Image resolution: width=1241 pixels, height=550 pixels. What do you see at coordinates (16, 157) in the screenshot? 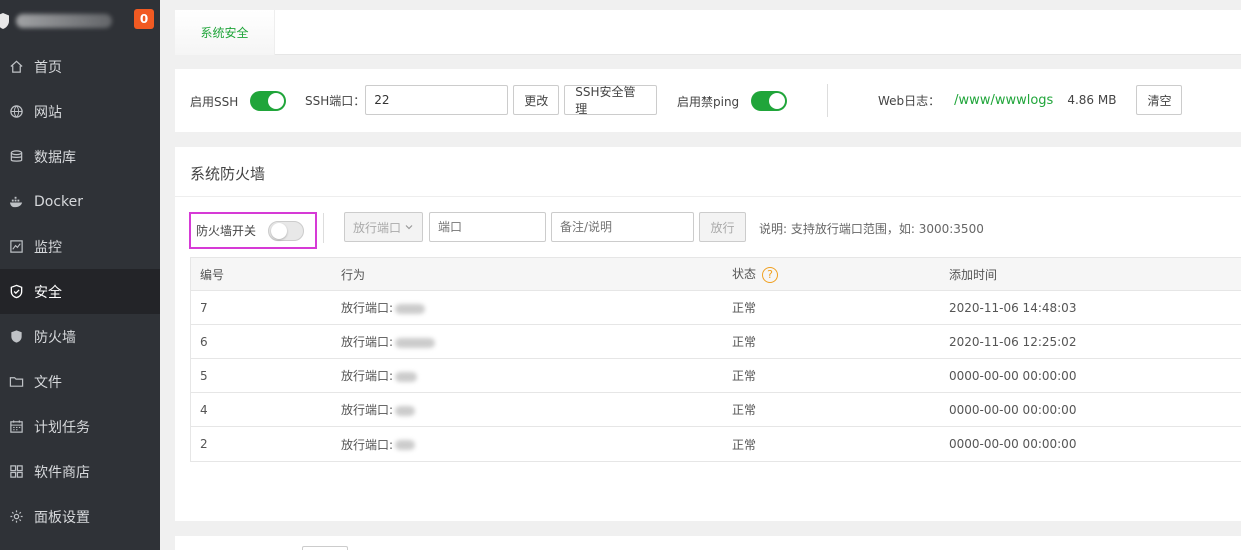
I see `database-icon` at bounding box center [16, 157].